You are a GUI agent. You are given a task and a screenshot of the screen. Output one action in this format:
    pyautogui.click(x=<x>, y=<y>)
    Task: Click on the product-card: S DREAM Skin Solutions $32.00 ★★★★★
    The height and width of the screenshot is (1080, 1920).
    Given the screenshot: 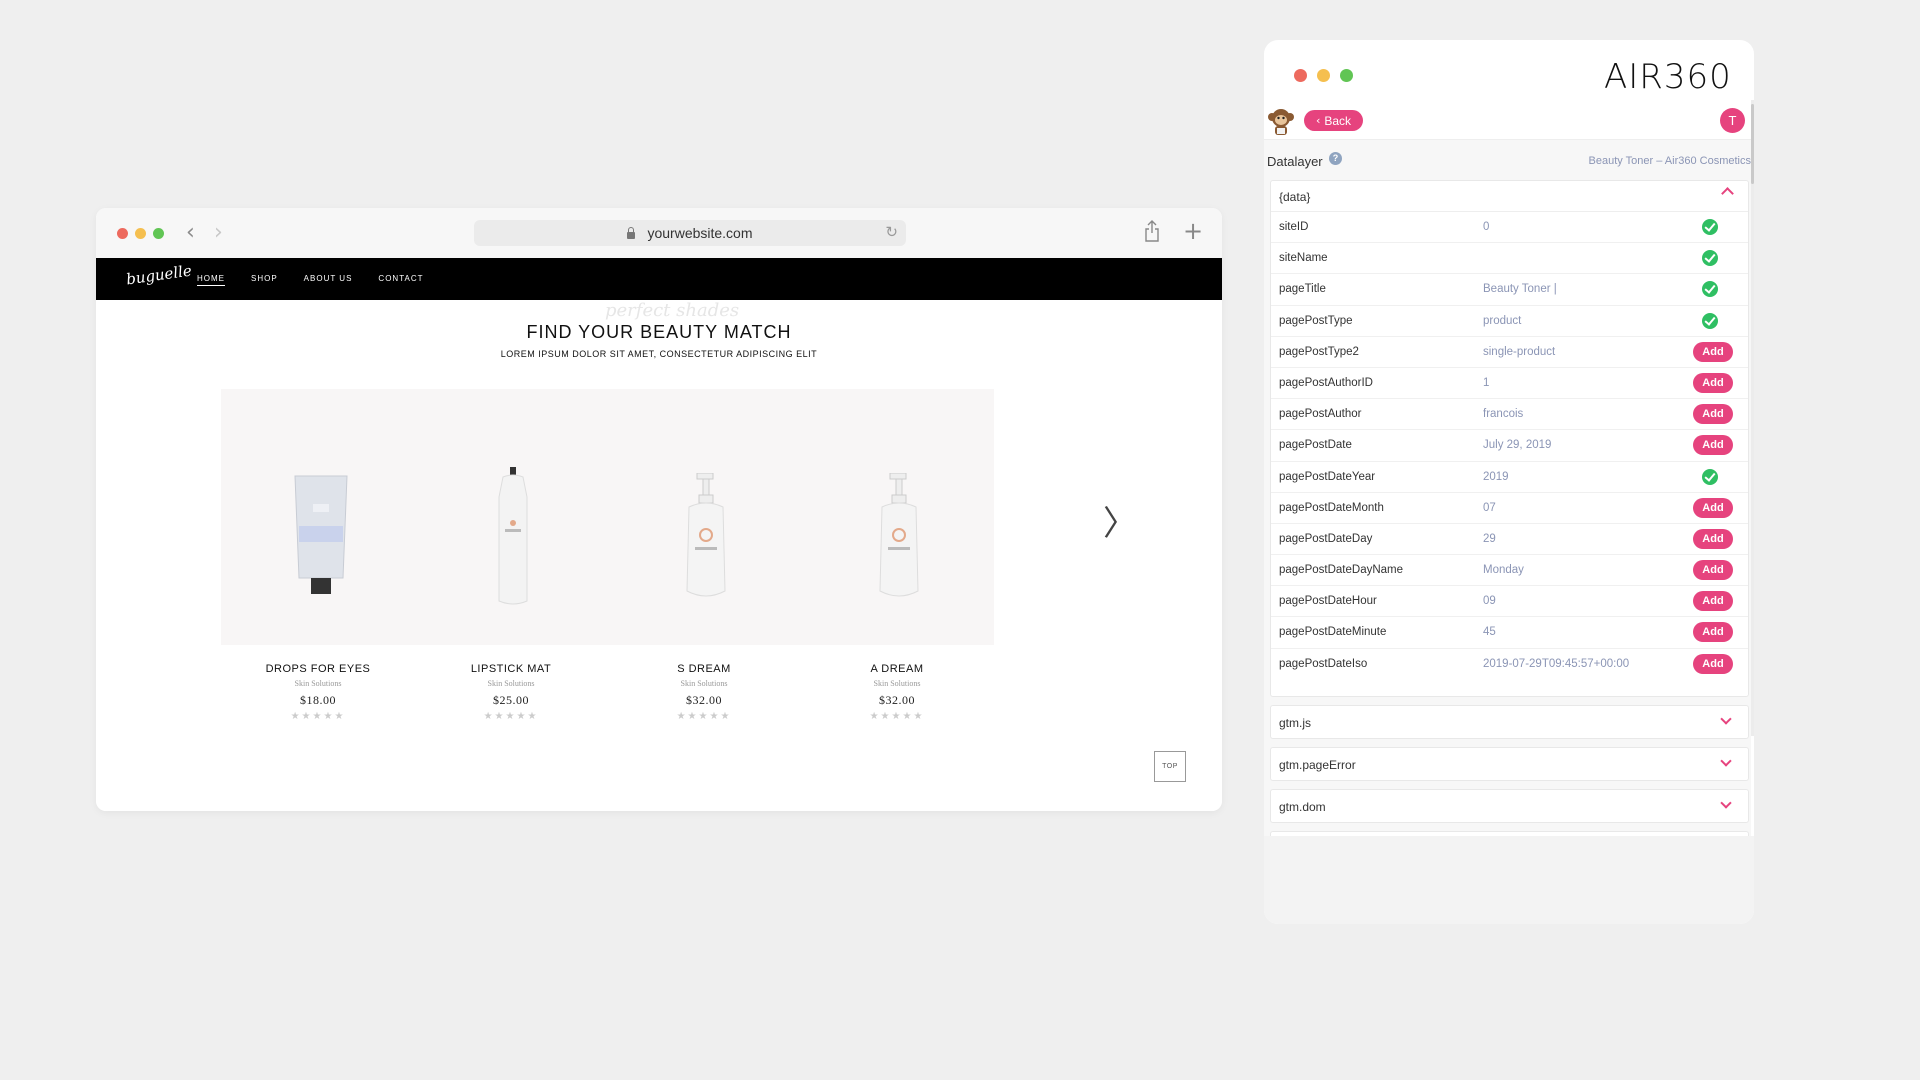 What is the action you would take?
    pyautogui.click(x=704, y=555)
    